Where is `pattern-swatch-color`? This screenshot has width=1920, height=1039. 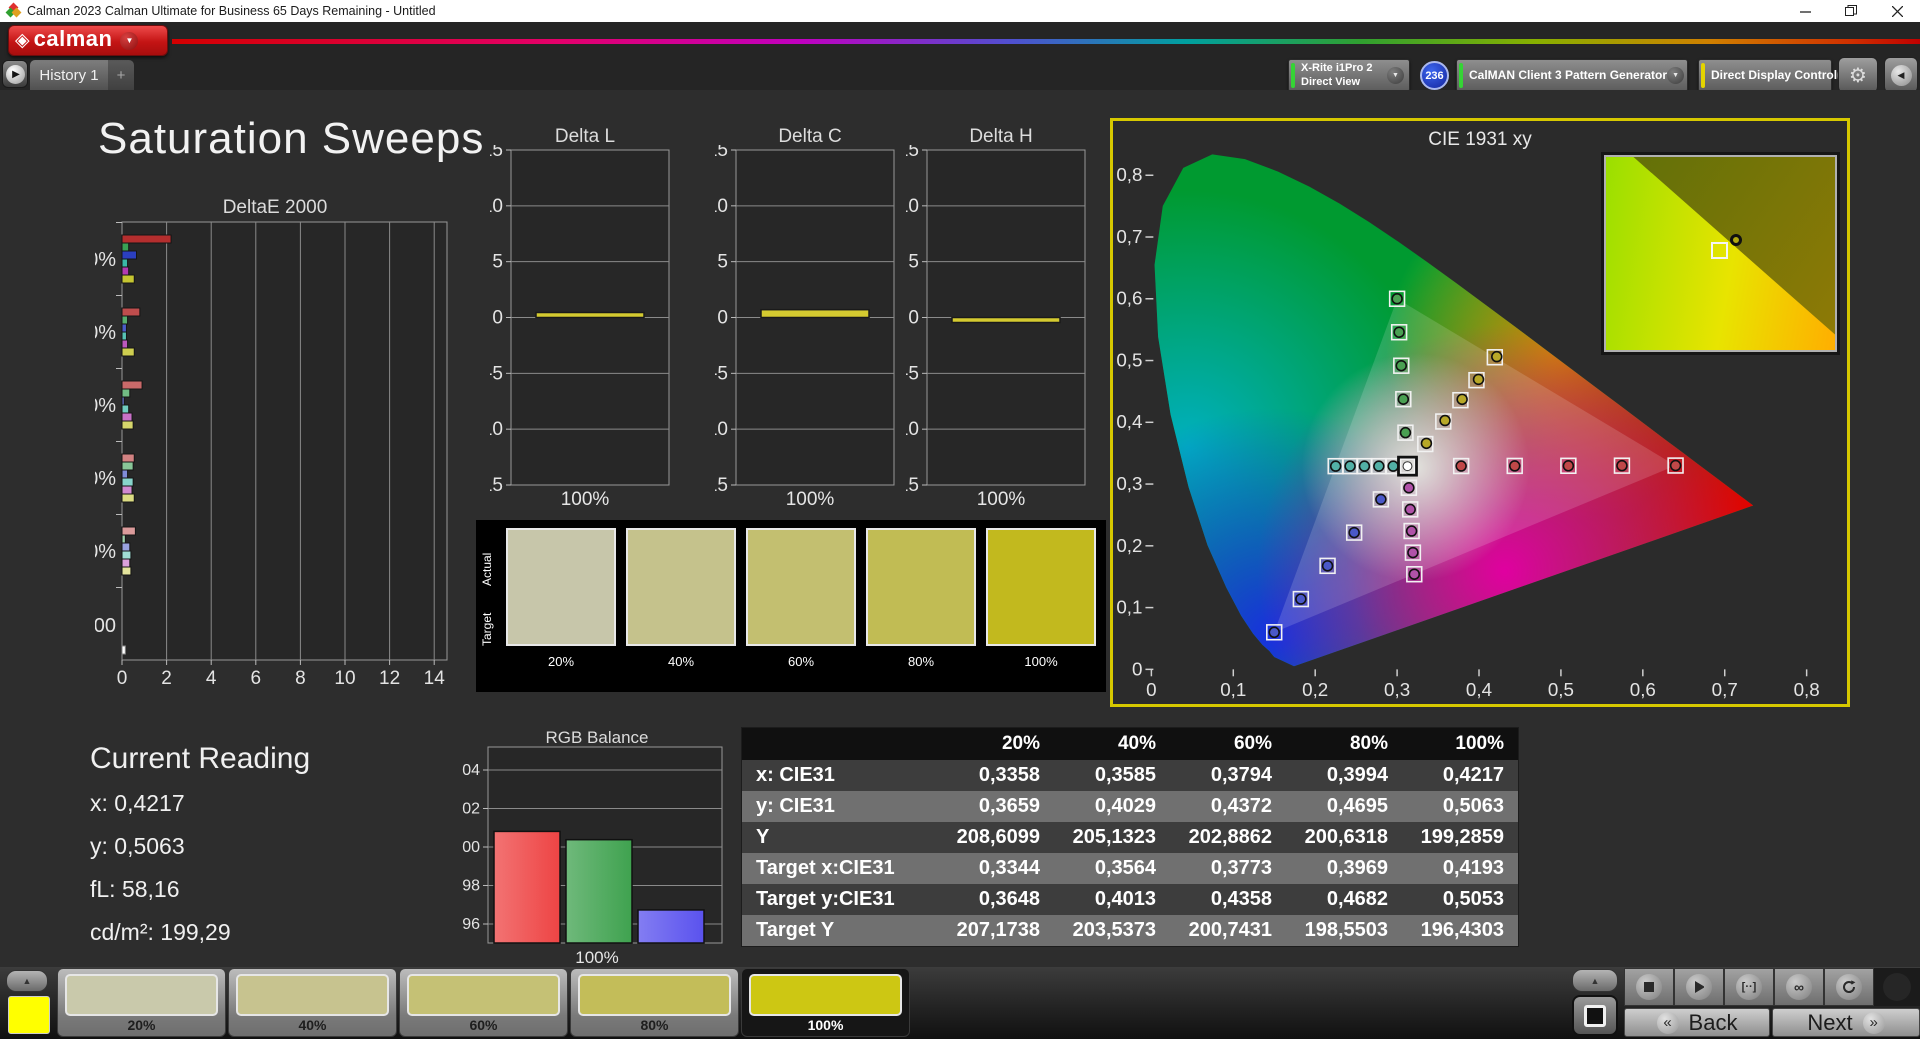
pattern-swatch-color is located at coordinates (654, 995).